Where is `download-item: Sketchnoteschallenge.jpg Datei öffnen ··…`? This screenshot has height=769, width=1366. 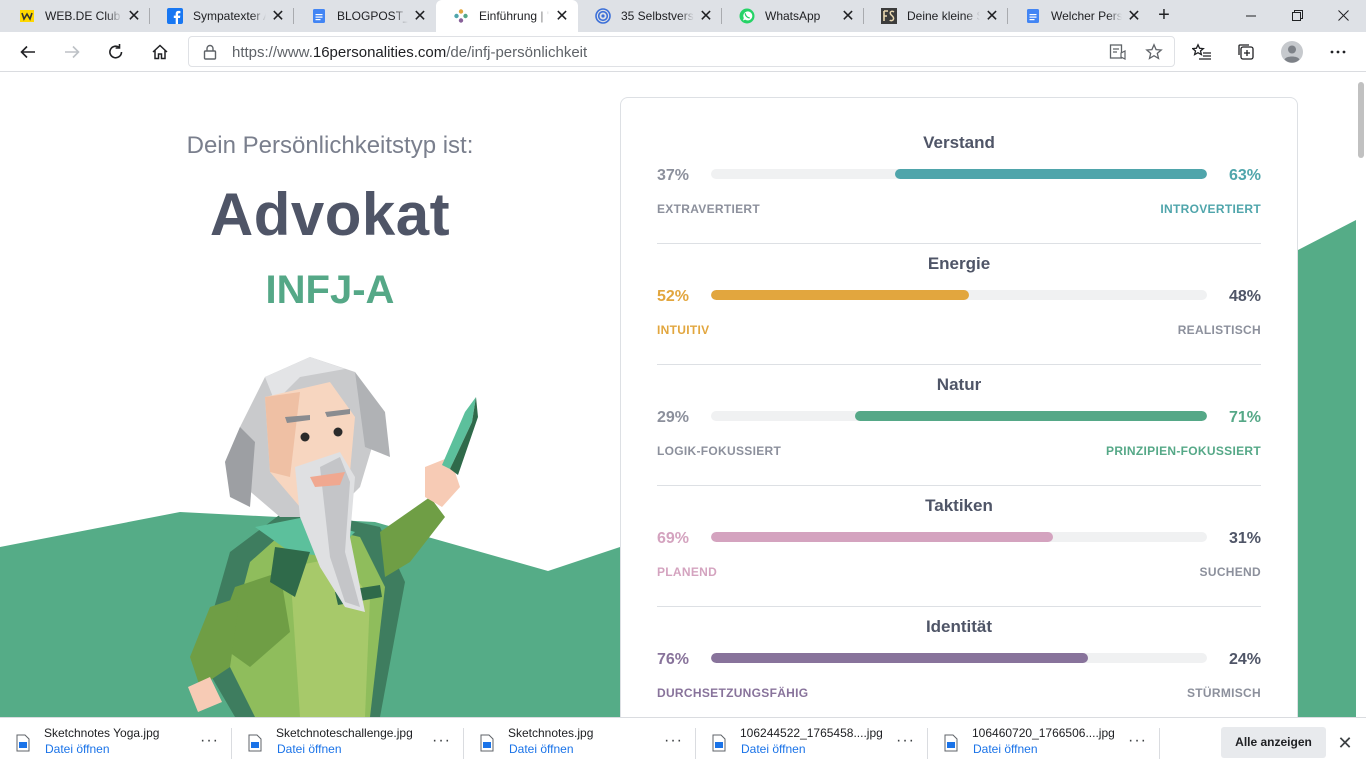
download-item: Sketchnoteschallenge.jpg Datei öffnen ··… is located at coordinates (348, 743).